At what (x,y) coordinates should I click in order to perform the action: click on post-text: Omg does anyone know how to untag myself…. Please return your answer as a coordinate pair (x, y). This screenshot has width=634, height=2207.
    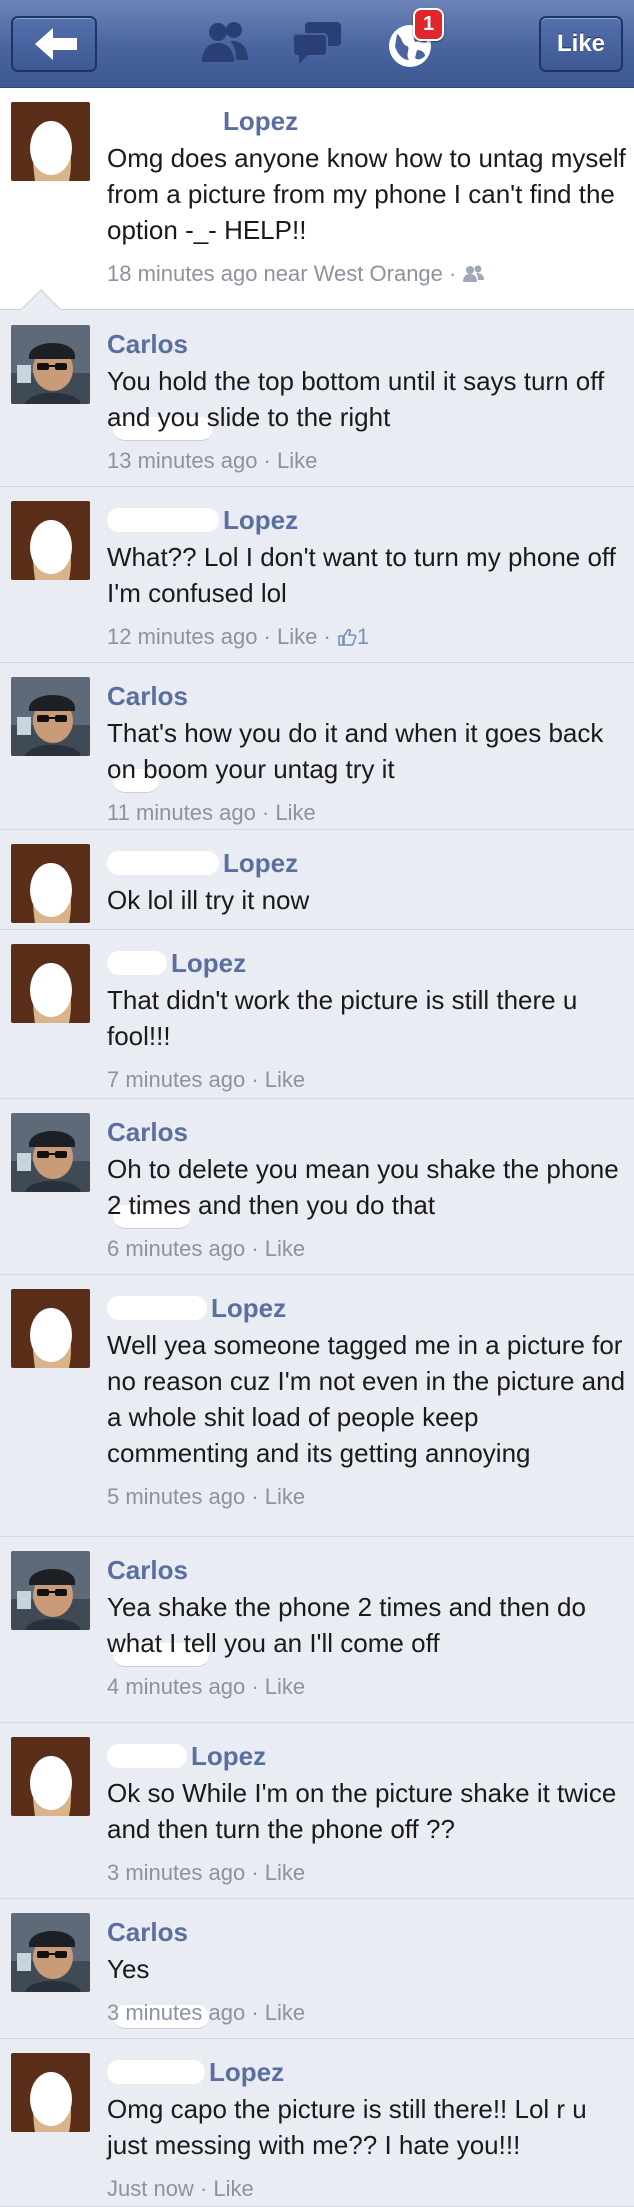
    Looking at the image, I should click on (366, 194).